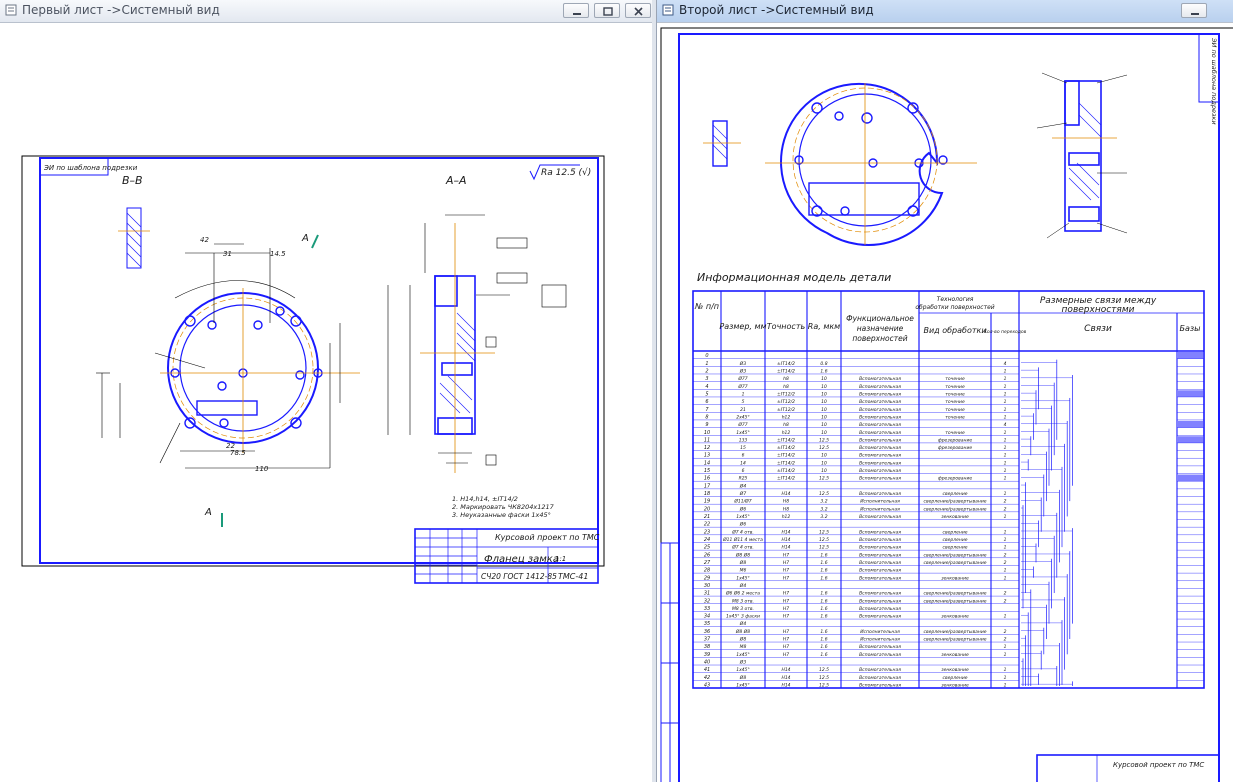 Image resolution: width=1233 pixels, height=782 pixels. I want to click on row-number: 2, so click(706, 371).